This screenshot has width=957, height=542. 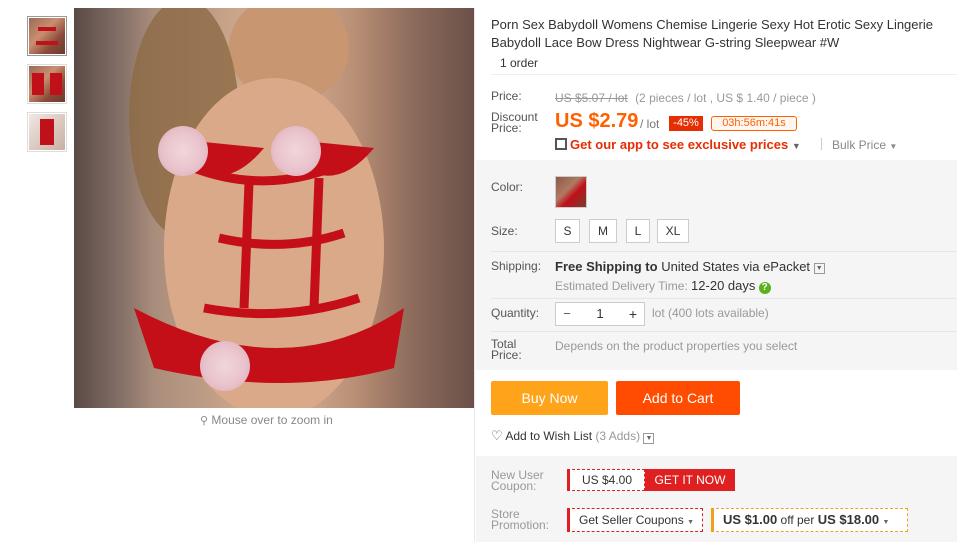 What do you see at coordinates (710, 313) in the screenshot?
I see `quantity-available: lot (400 lots available)` at bounding box center [710, 313].